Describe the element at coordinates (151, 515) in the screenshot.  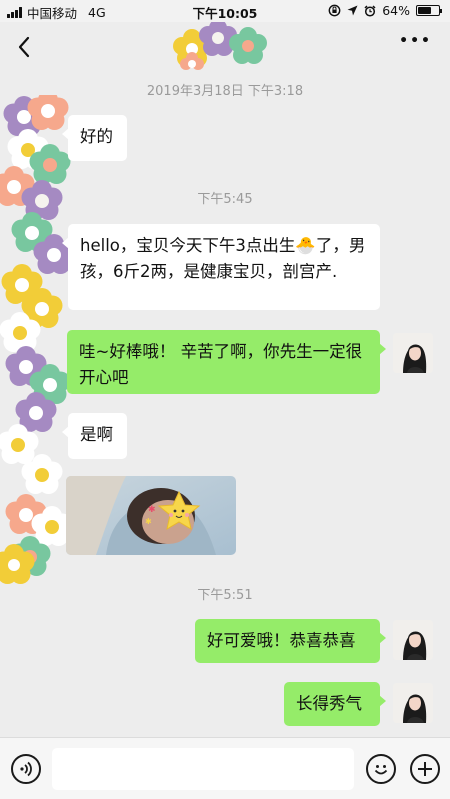
I see `baby-photo-message: ✱ ✱` at that location.